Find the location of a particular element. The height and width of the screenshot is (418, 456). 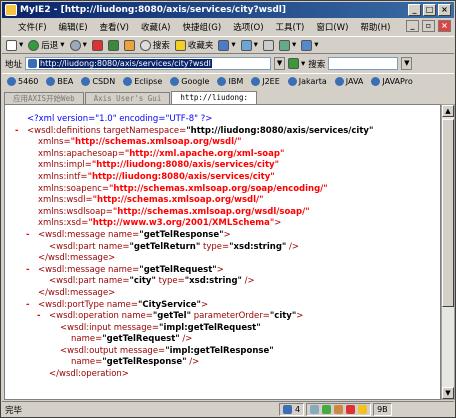

tools-button: ▾ is located at coordinates (227, 45).